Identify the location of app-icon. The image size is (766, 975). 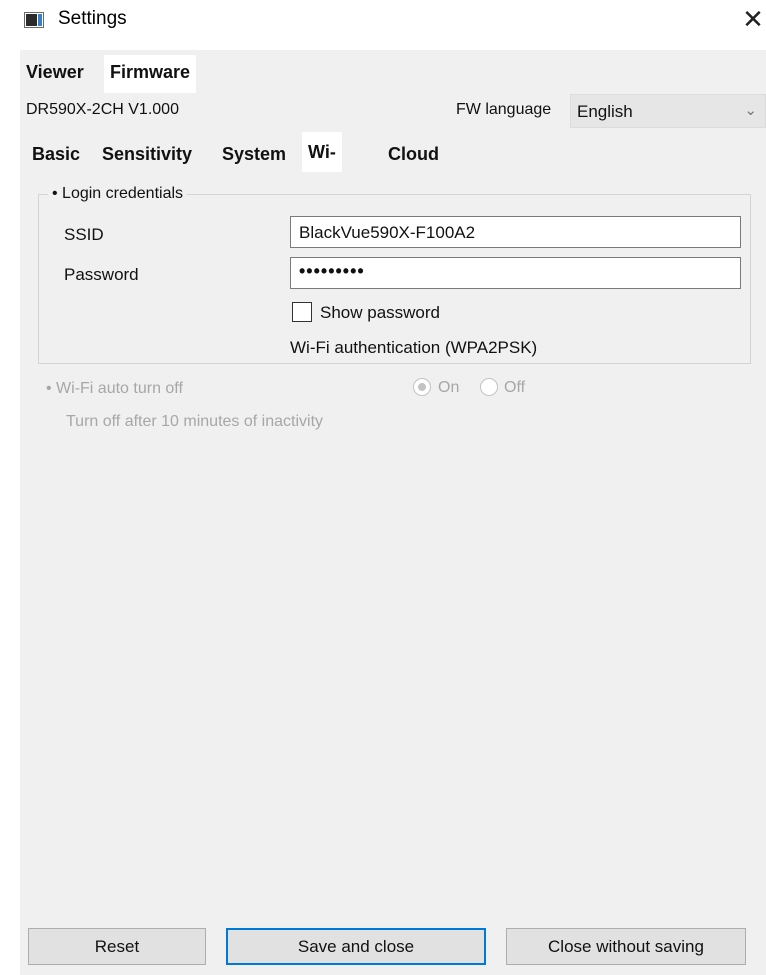
(34, 20).